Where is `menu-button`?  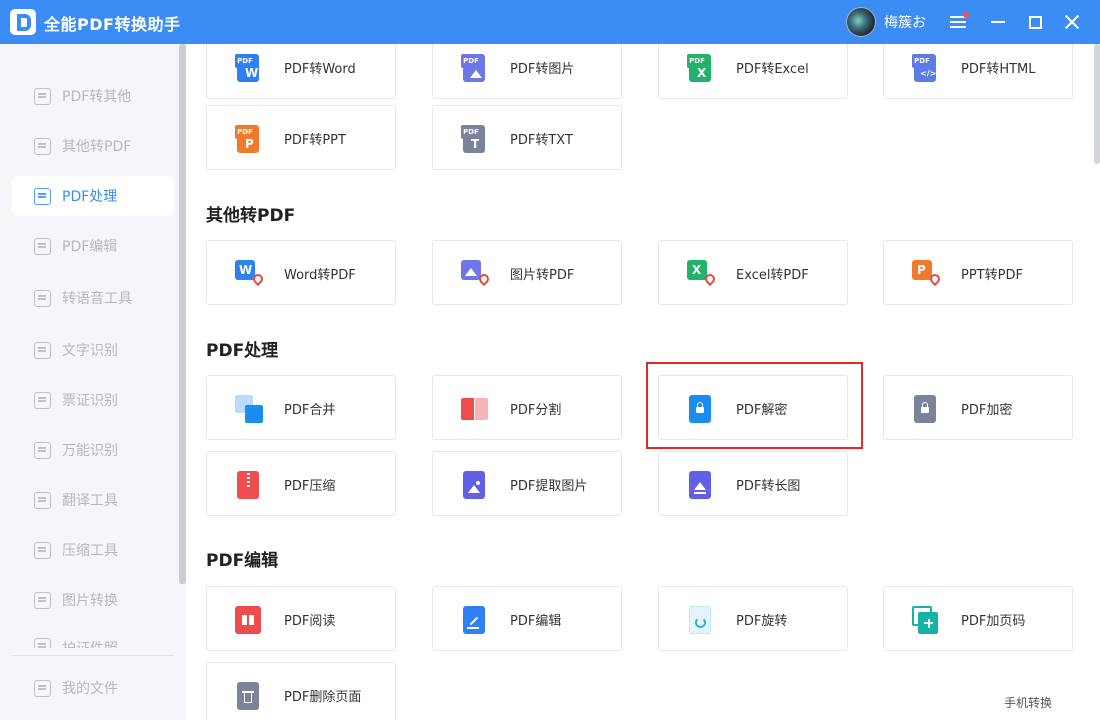
menu-button is located at coordinates (958, 22).